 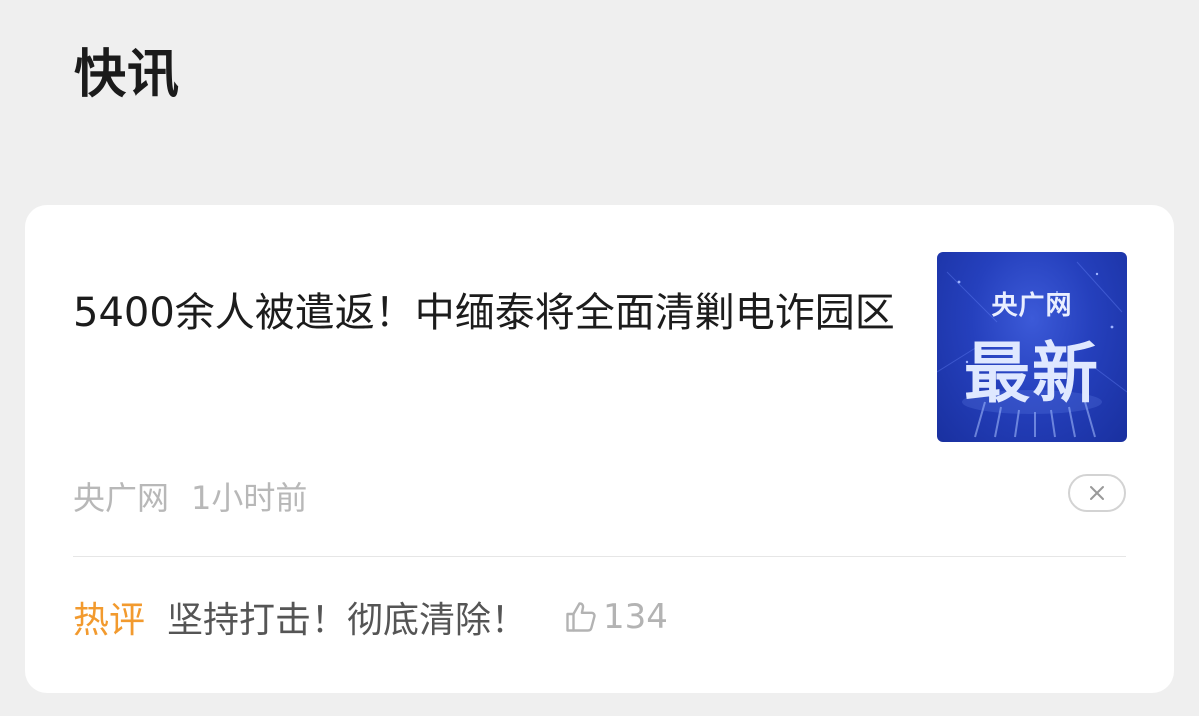 What do you see at coordinates (347, 617) in the screenshot?
I see `hot-comment-text: 坚持打击！彻底清除！` at bounding box center [347, 617].